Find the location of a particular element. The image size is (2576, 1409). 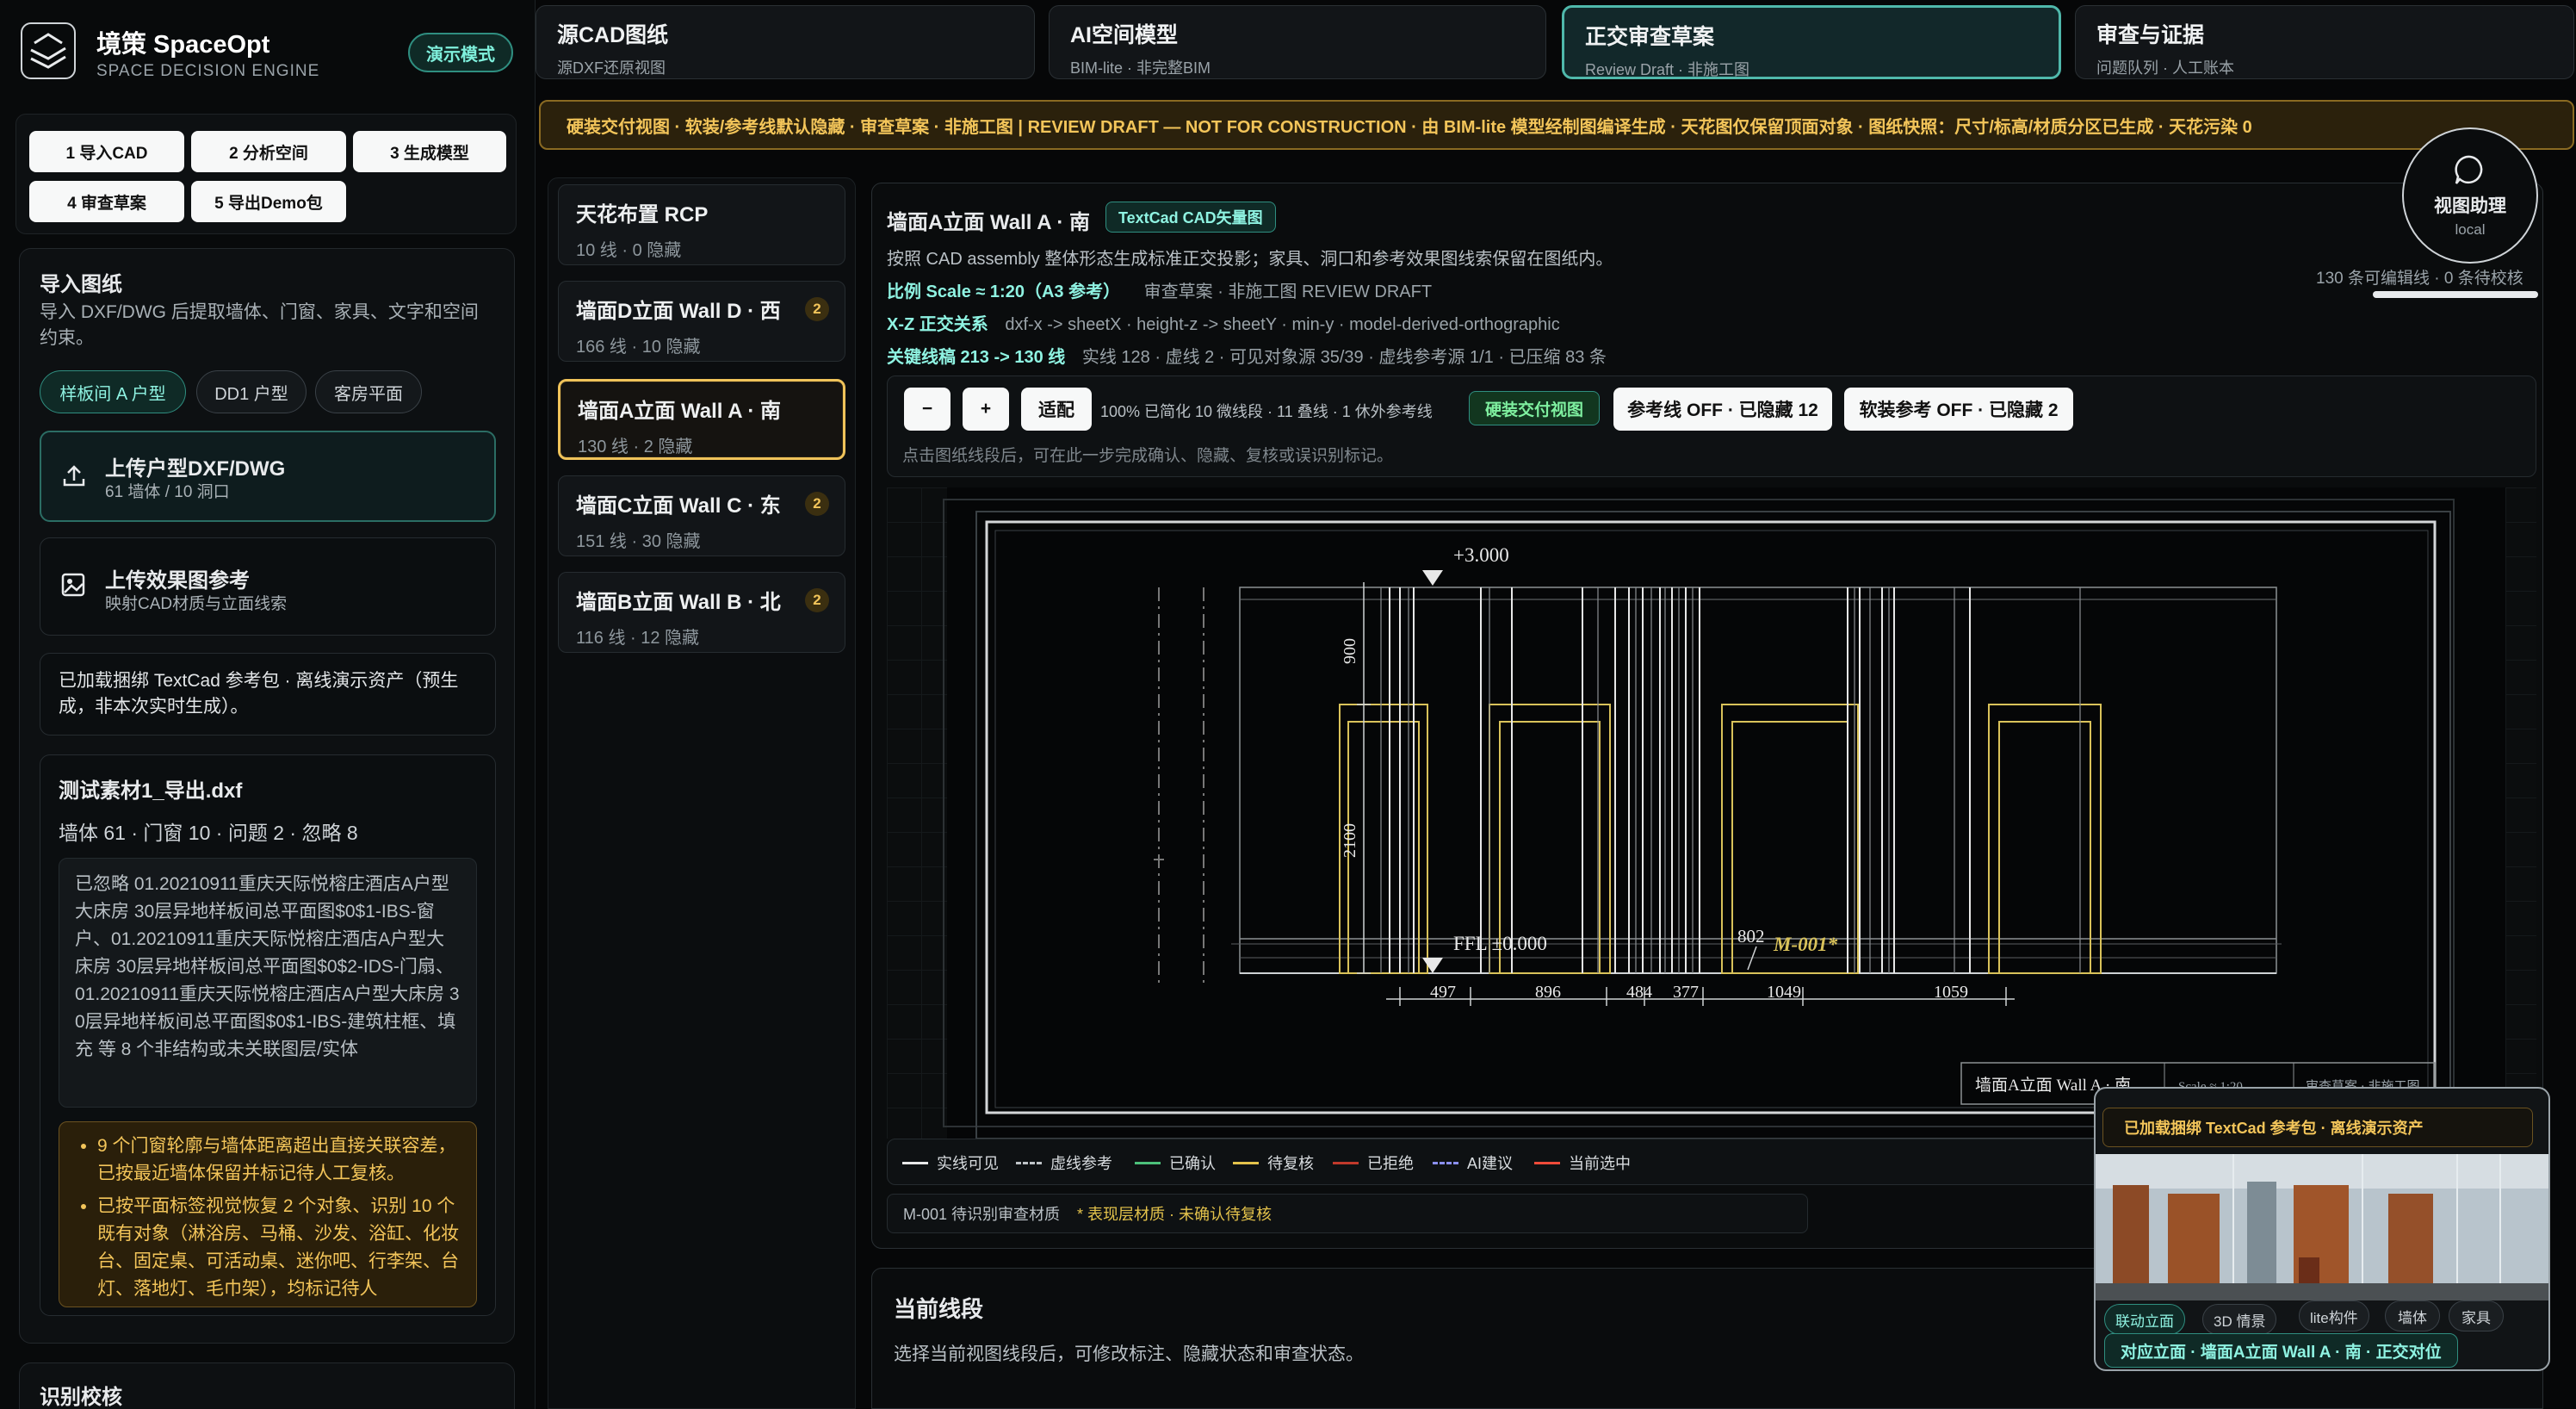

material-tag-m001: M-001* is located at coordinates (1806, 945).